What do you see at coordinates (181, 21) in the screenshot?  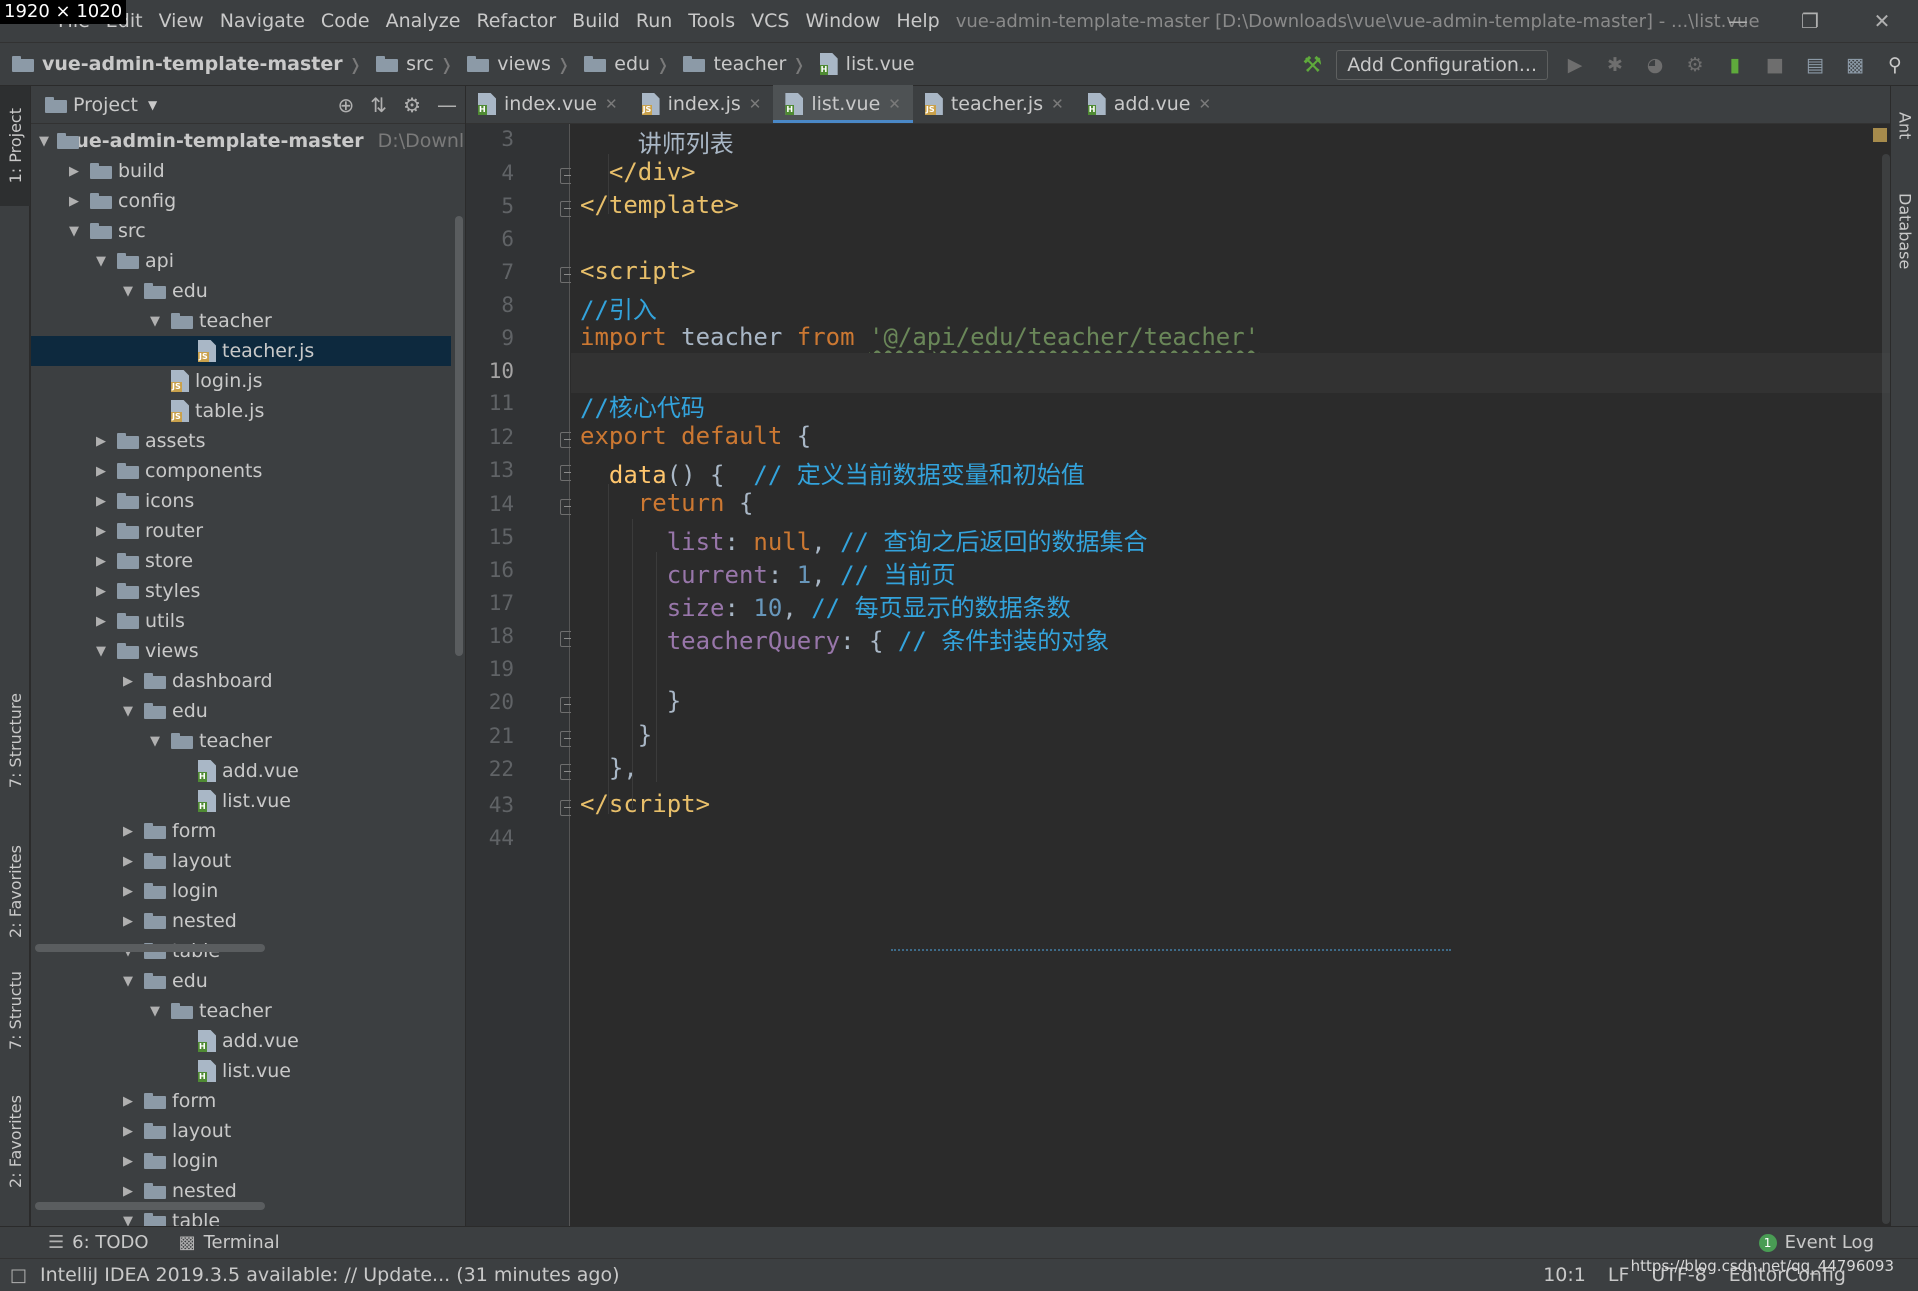 I see `menu-item-view: View` at bounding box center [181, 21].